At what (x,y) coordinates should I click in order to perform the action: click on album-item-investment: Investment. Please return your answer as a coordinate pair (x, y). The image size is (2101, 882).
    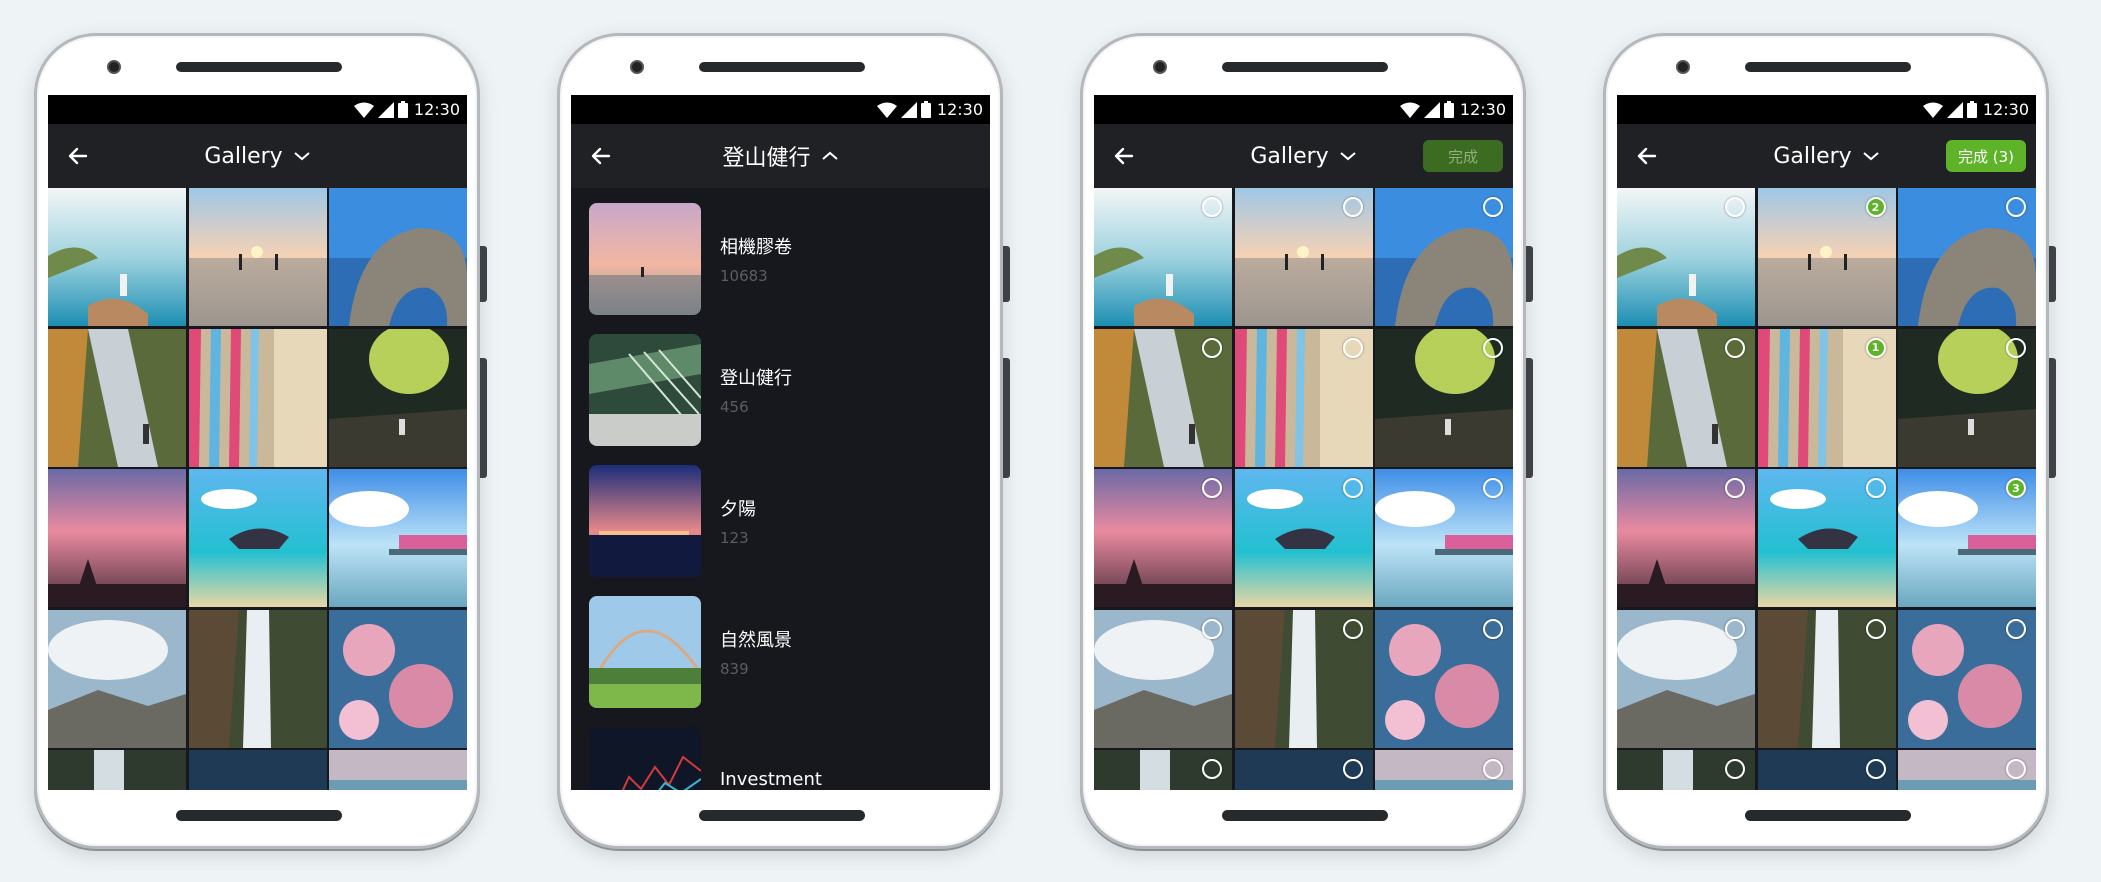
    Looking at the image, I should click on (779, 757).